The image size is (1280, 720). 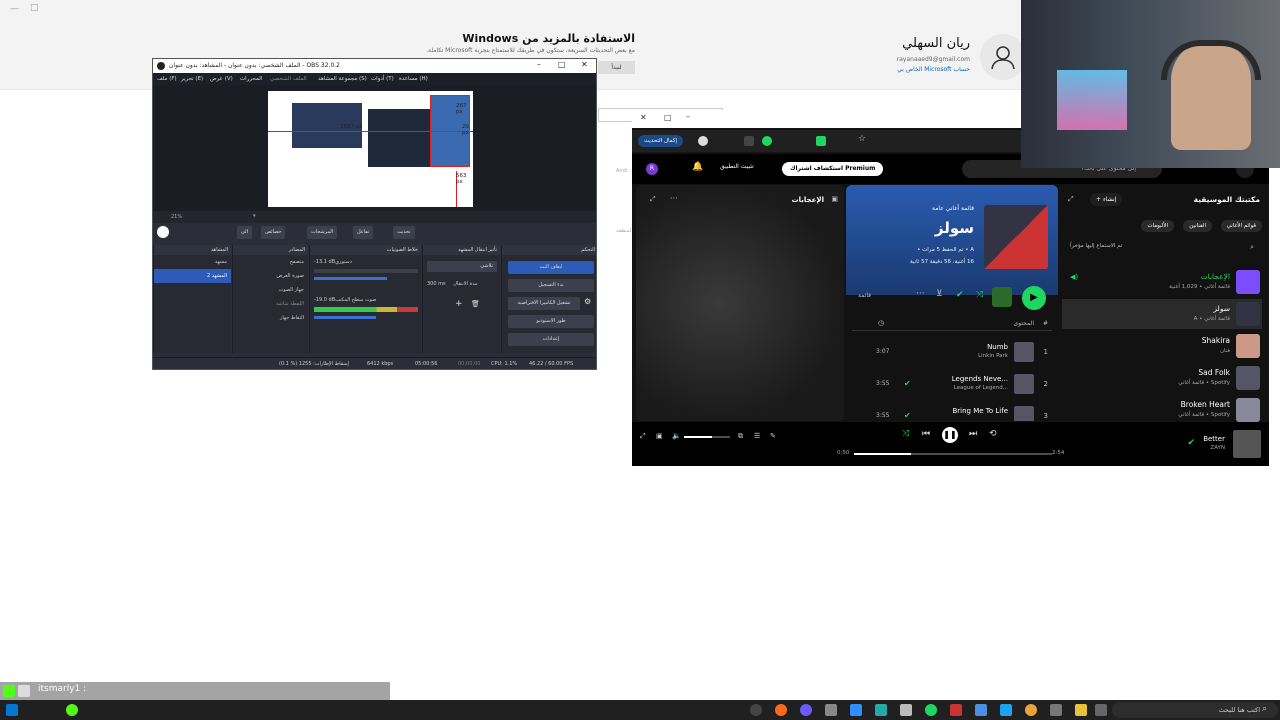 What do you see at coordinates (192, 276) in the screenshot?
I see `scene-item-selected: المشهد 2` at bounding box center [192, 276].